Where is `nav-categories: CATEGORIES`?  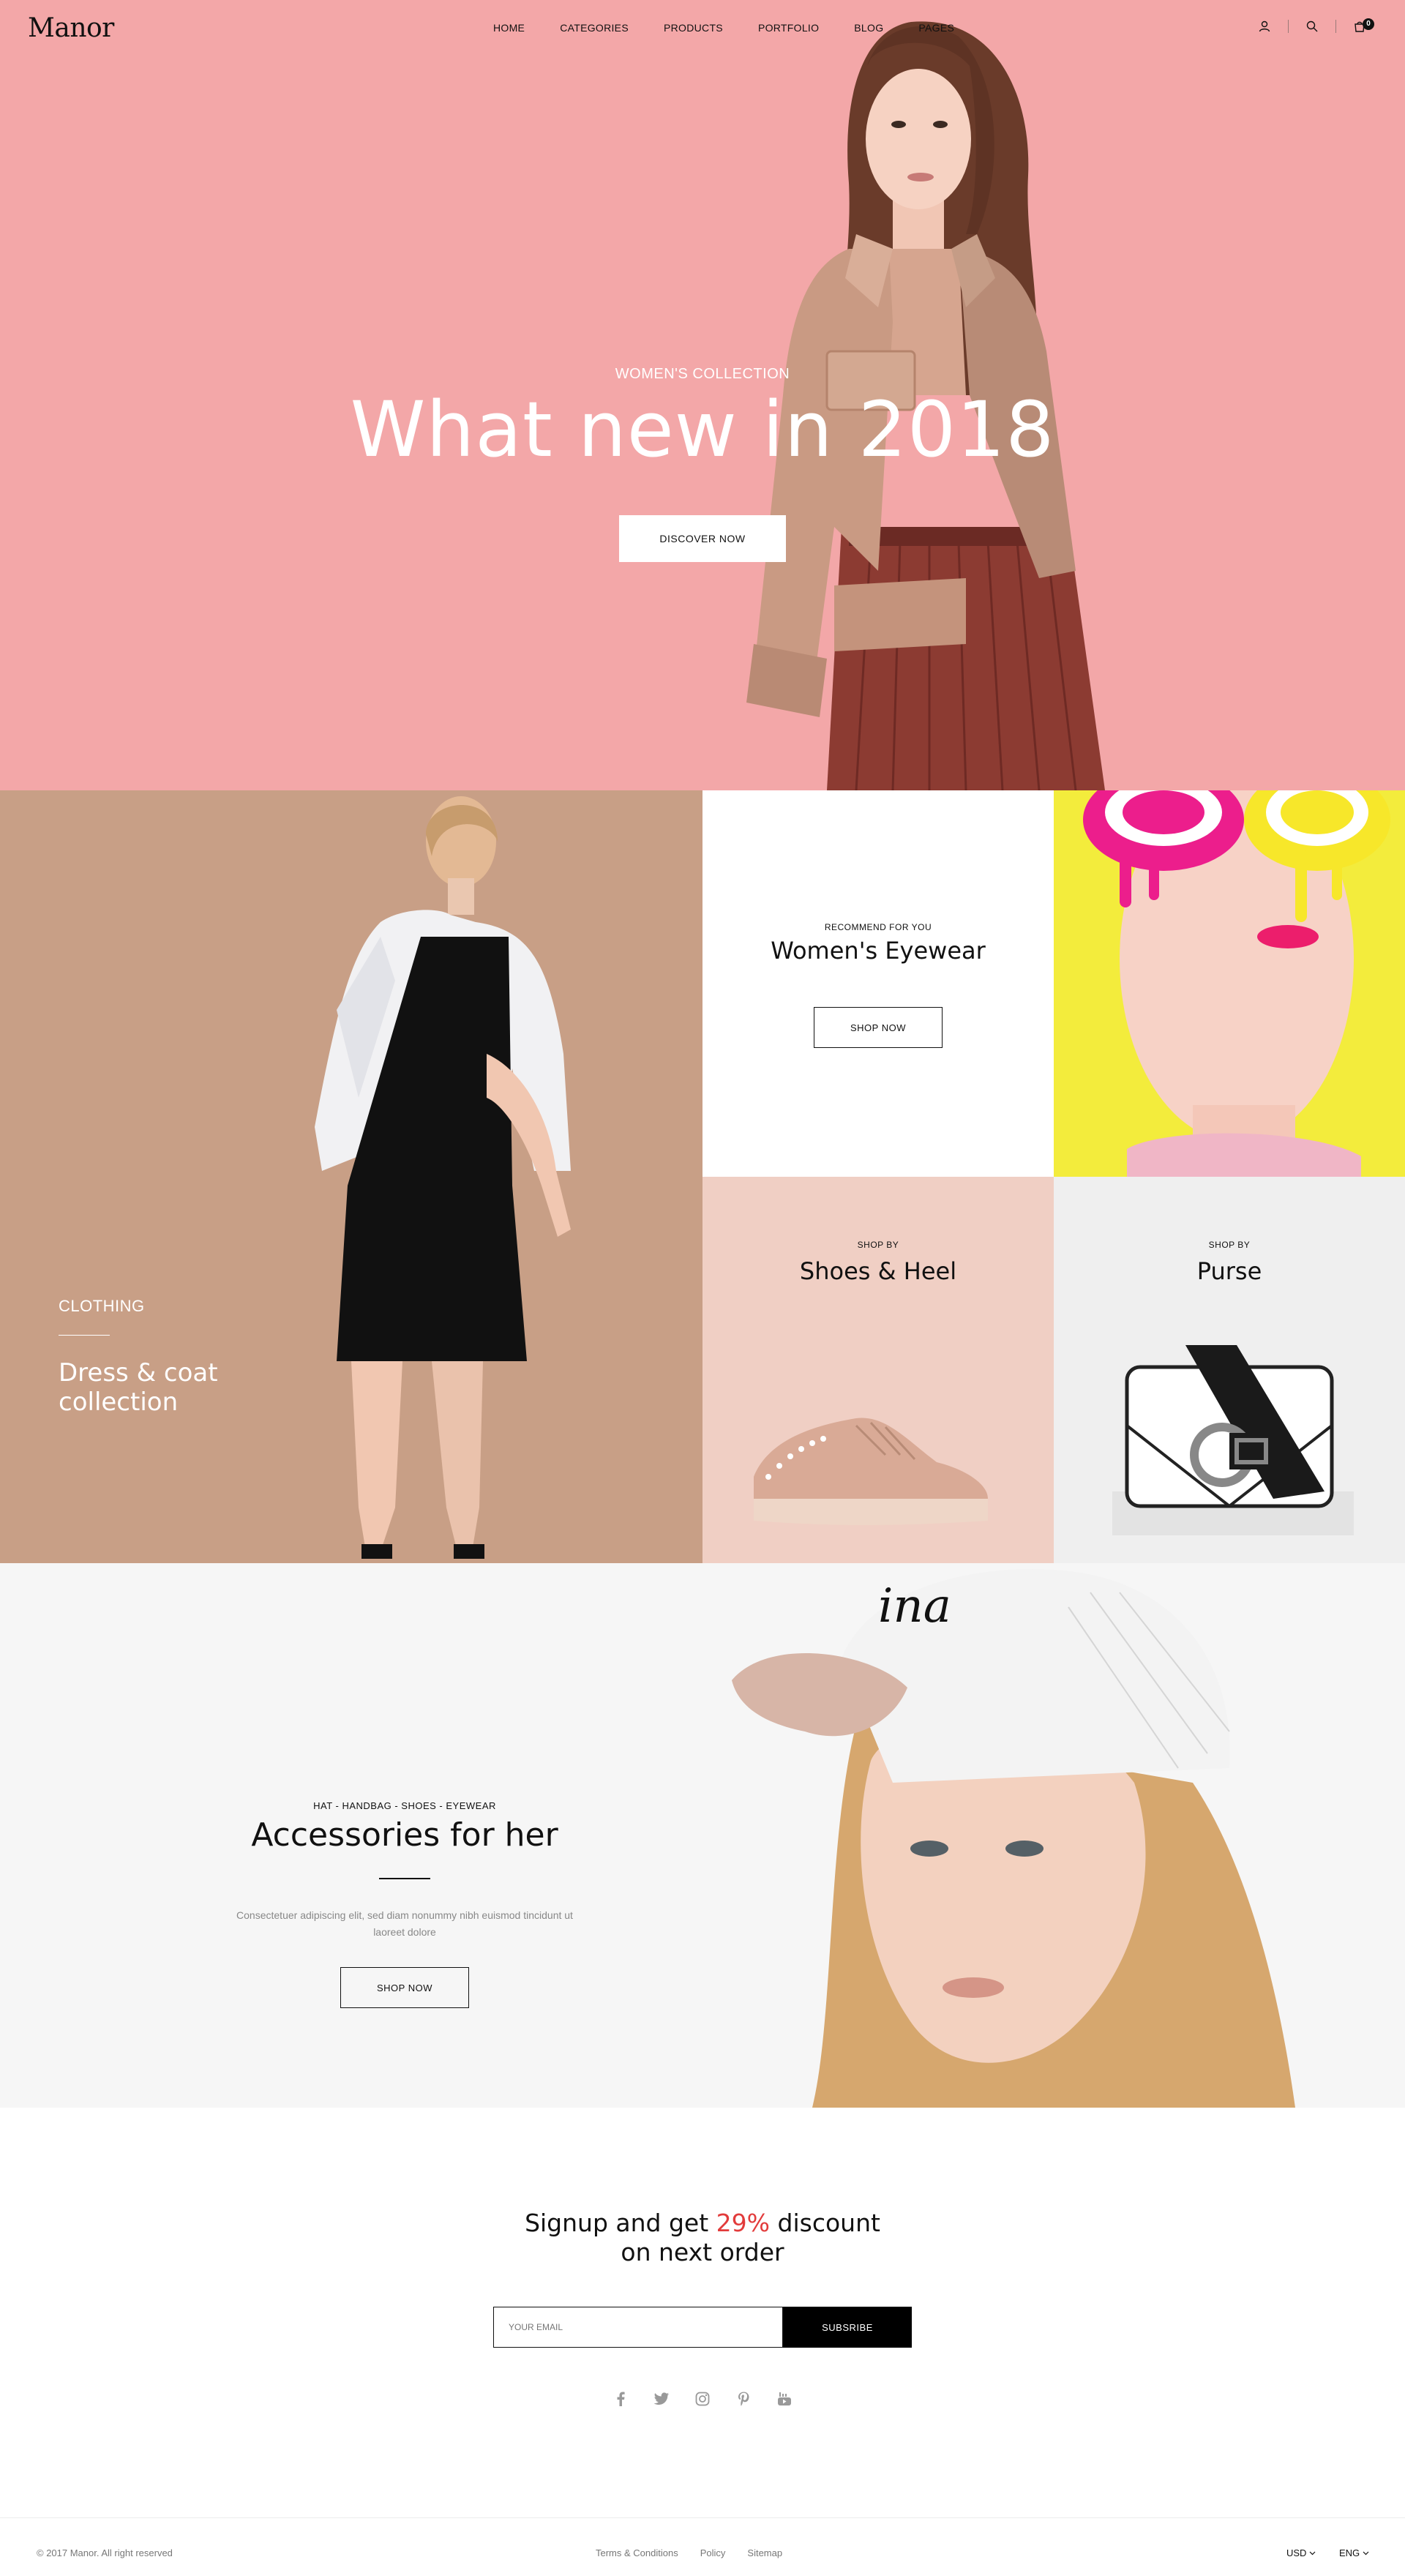 nav-categories: CATEGORIES is located at coordinates (595, 28).